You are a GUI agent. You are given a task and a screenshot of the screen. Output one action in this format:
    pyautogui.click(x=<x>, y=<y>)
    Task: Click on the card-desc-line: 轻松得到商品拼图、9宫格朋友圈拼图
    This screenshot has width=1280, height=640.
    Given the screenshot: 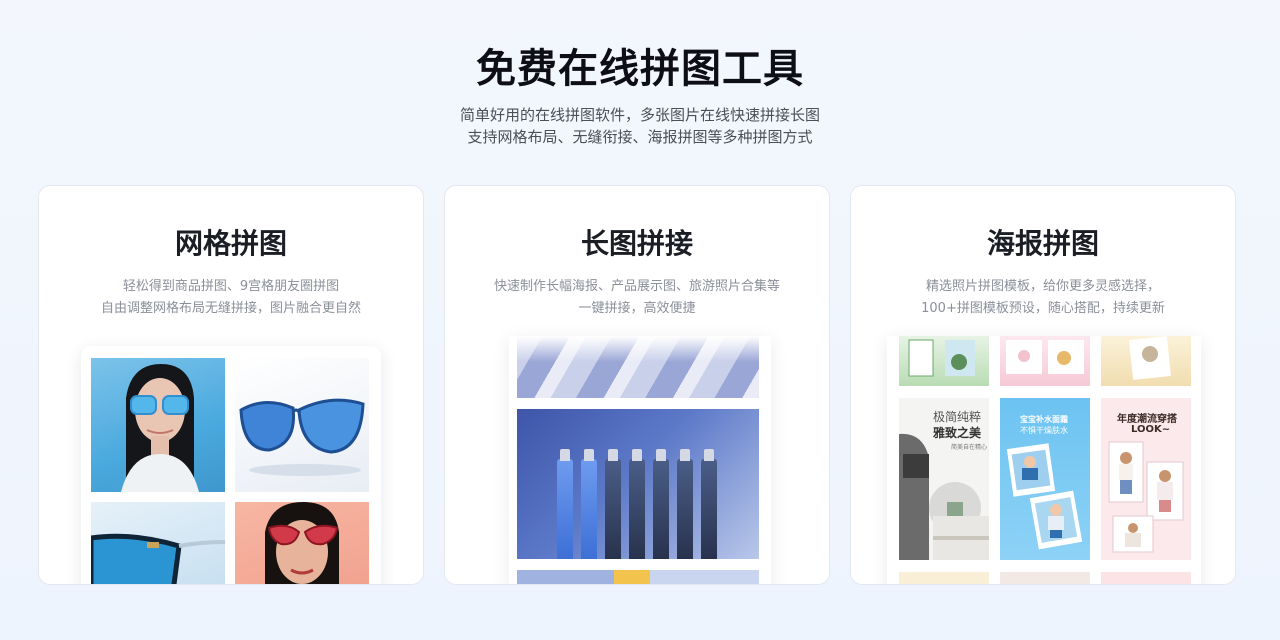 What is the action you would take?
    pyautogui.click(x=231, y=286)
    